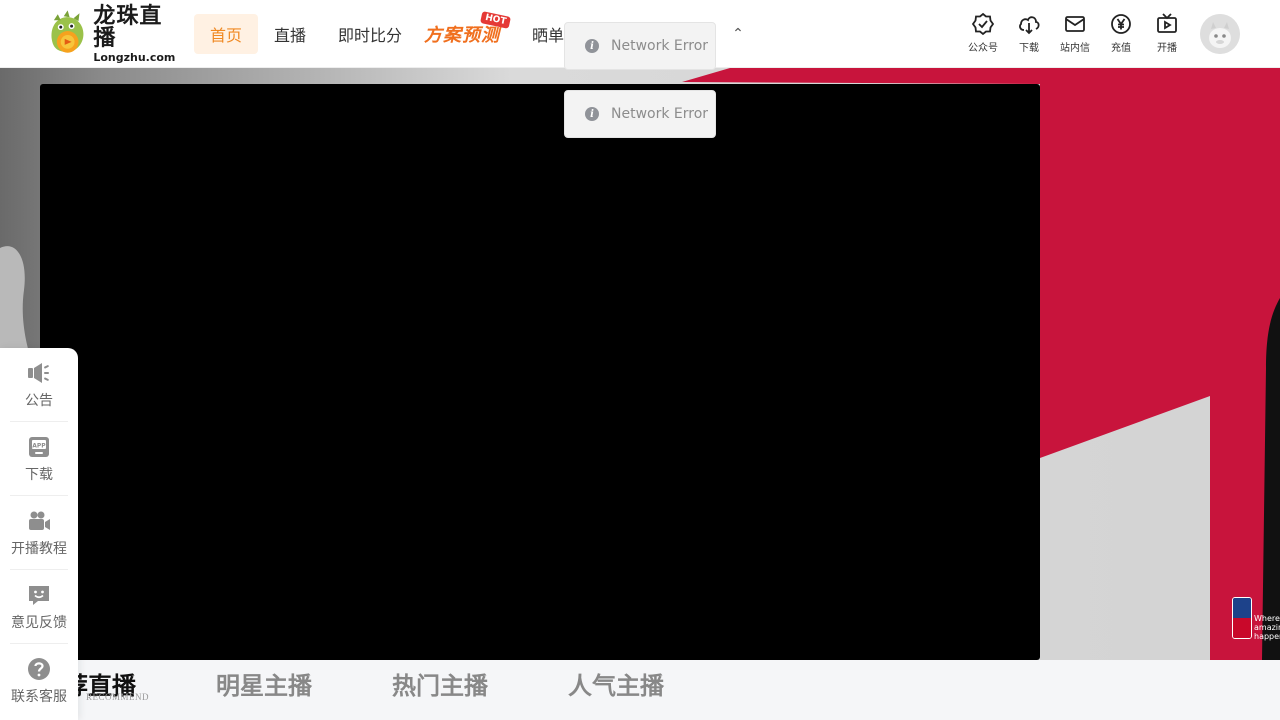 The height and width of the screenshot is (720, 1280). I want to click on video-camera-icon, so click(39, 520).